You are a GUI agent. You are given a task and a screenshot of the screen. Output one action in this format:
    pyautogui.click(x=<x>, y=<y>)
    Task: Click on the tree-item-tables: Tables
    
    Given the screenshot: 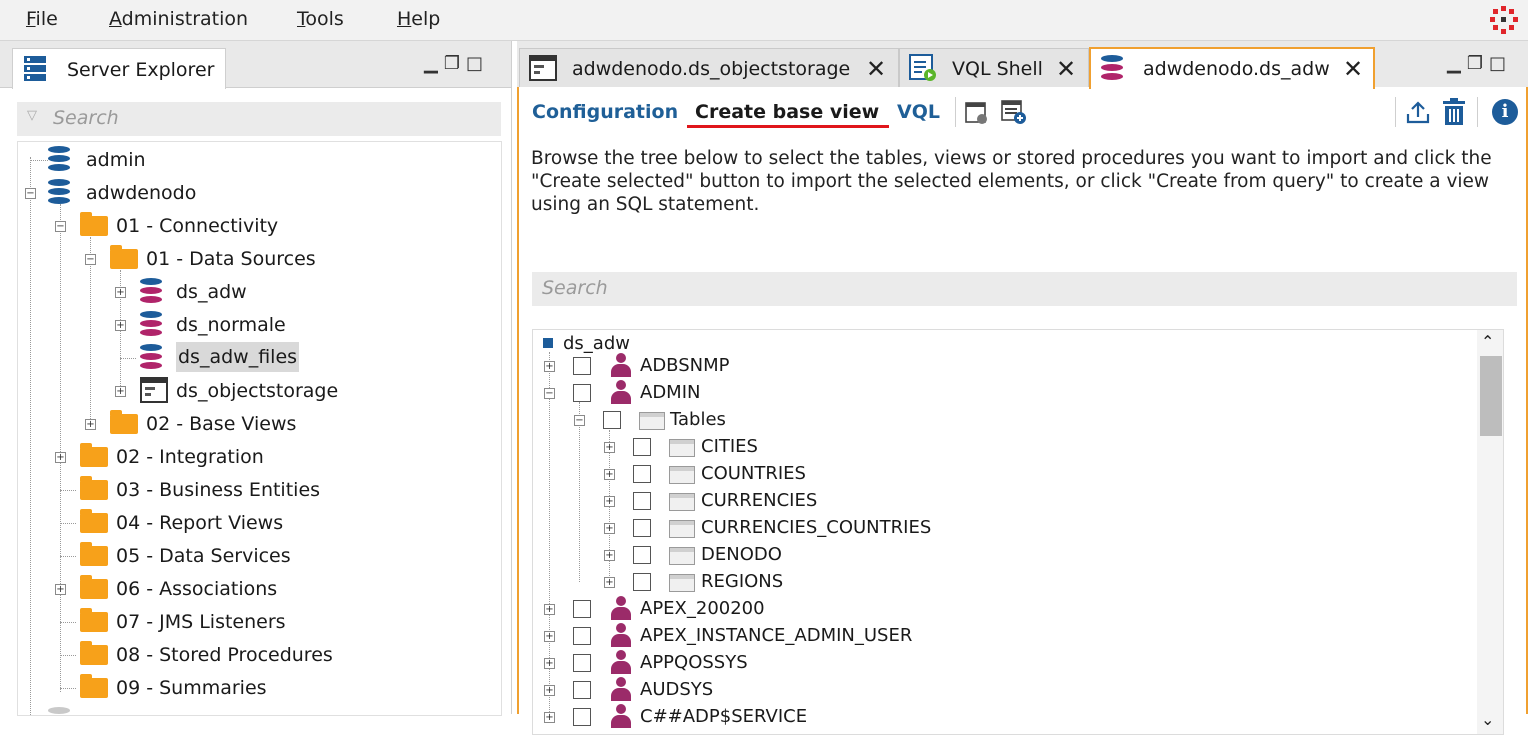 What is the action you would take?
    pyautogui.click(x=698, y=419)
    